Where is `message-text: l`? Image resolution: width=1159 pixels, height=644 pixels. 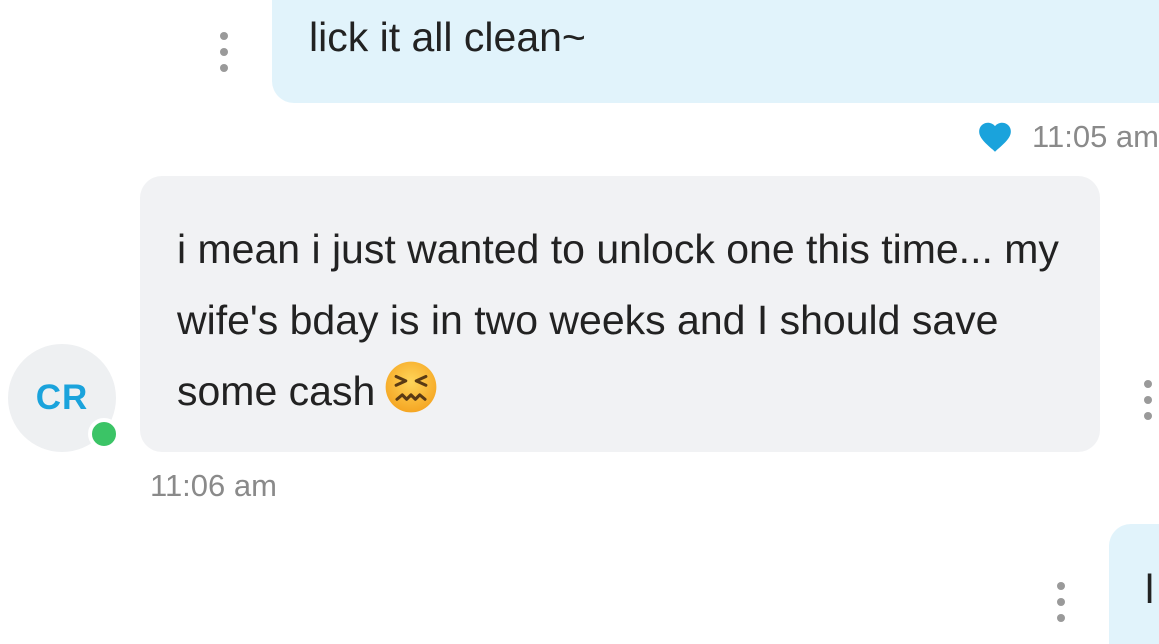 message-text: l is located at coordinates (1150, 589).